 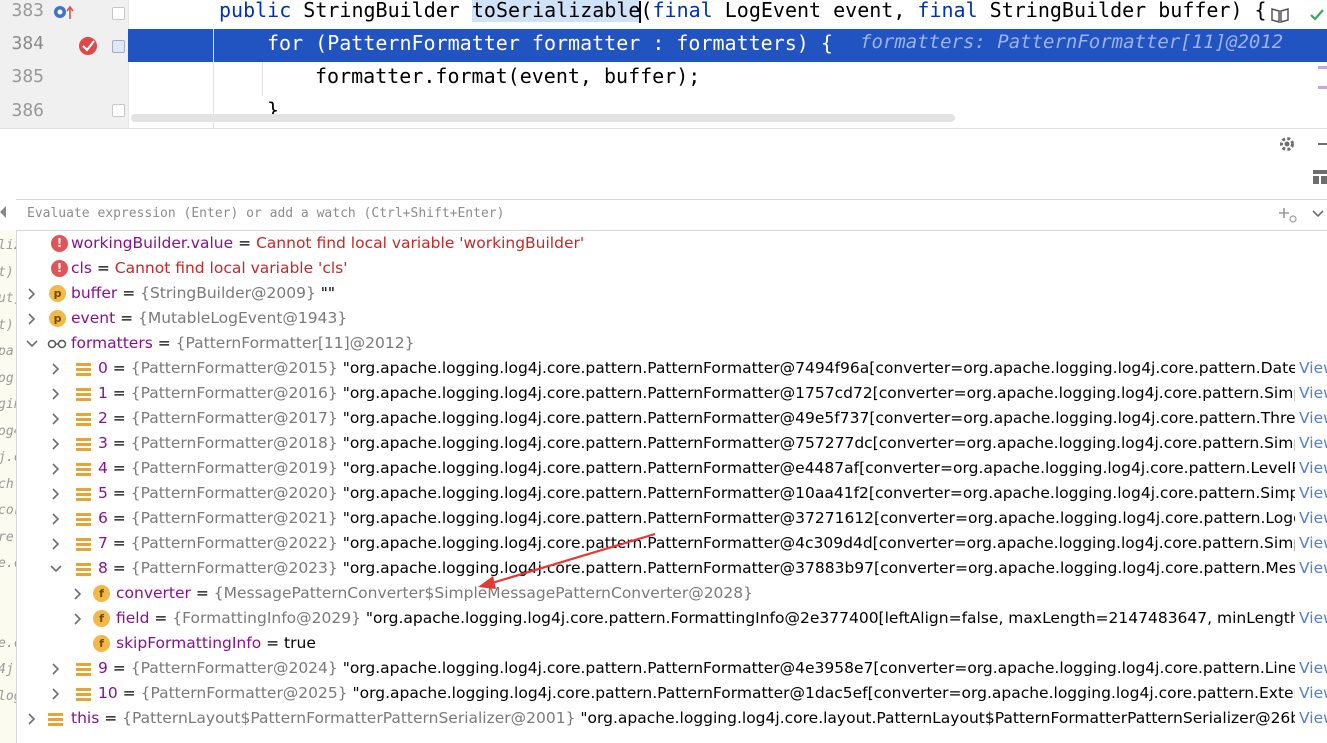 I want to click on variable-row: formatters = {PatternFormatter[11]@2012}, so click(x=672, y=344).